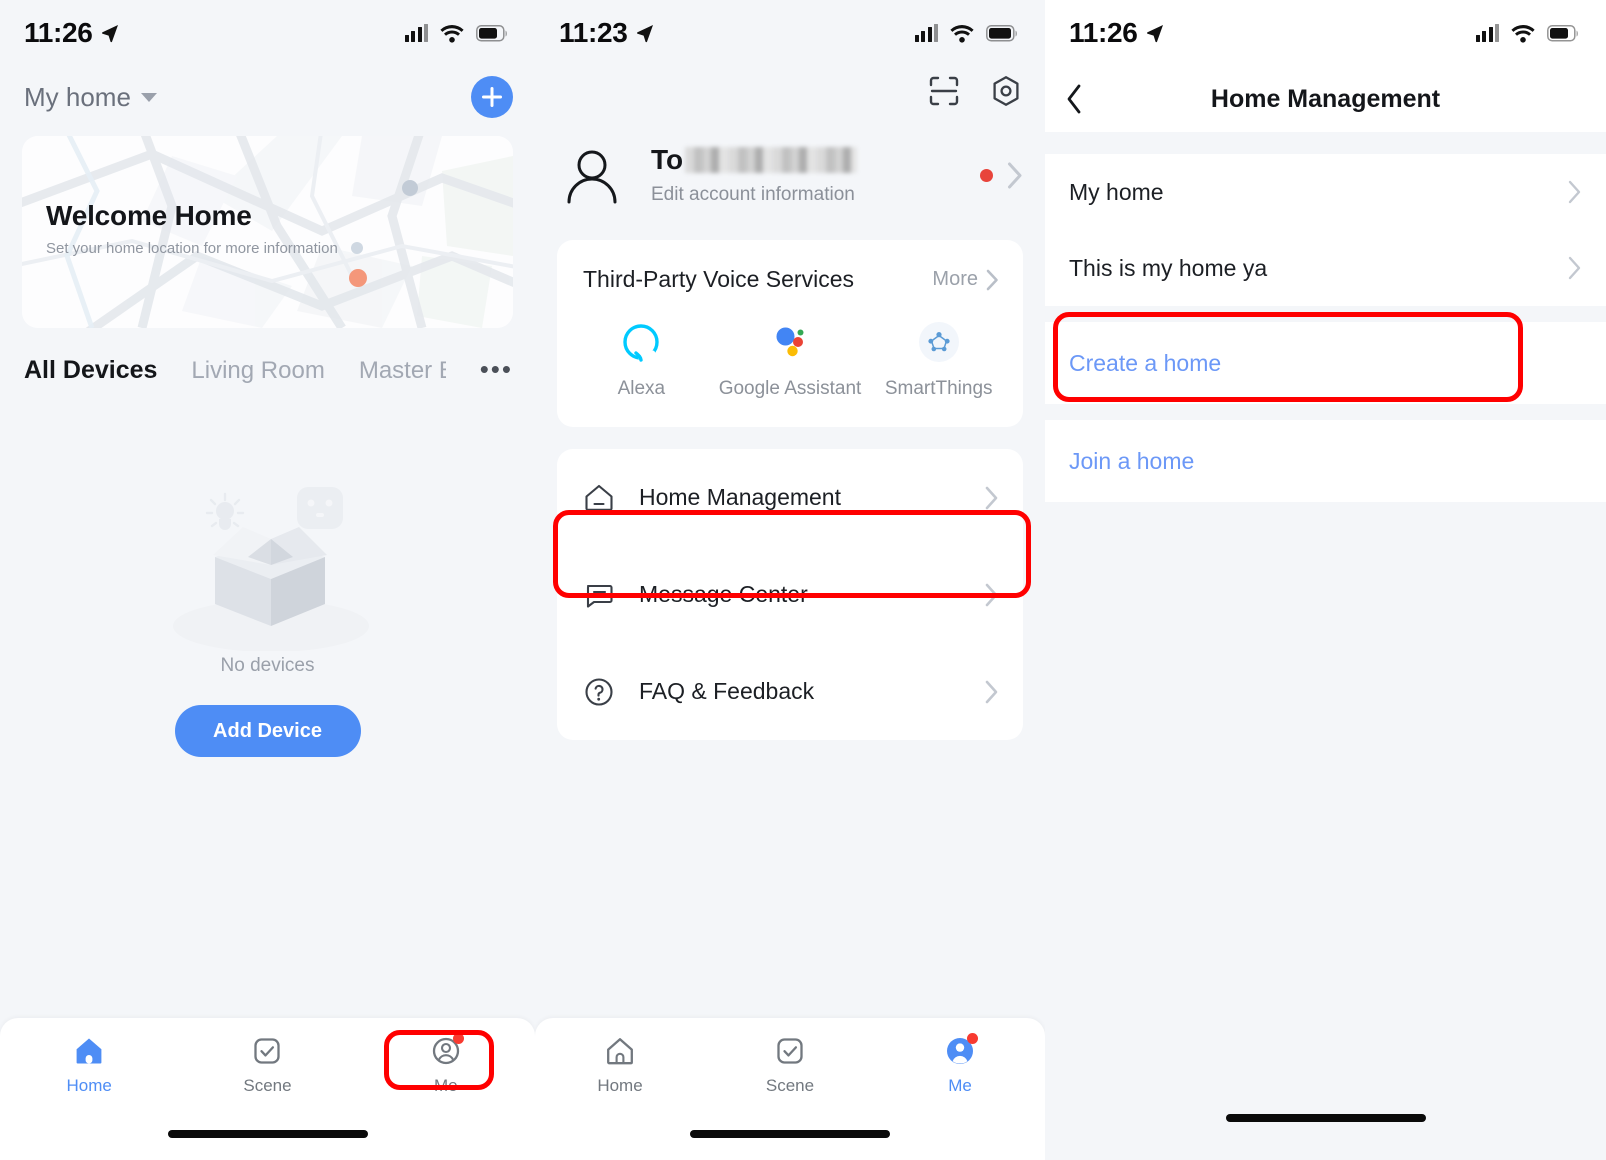 The height and width of the screenshot is (1160, 1606). What do you see at coordinates (667, 159) in the screenshot?
I see `profile-name-text: To` at bounding box center [667, 159].